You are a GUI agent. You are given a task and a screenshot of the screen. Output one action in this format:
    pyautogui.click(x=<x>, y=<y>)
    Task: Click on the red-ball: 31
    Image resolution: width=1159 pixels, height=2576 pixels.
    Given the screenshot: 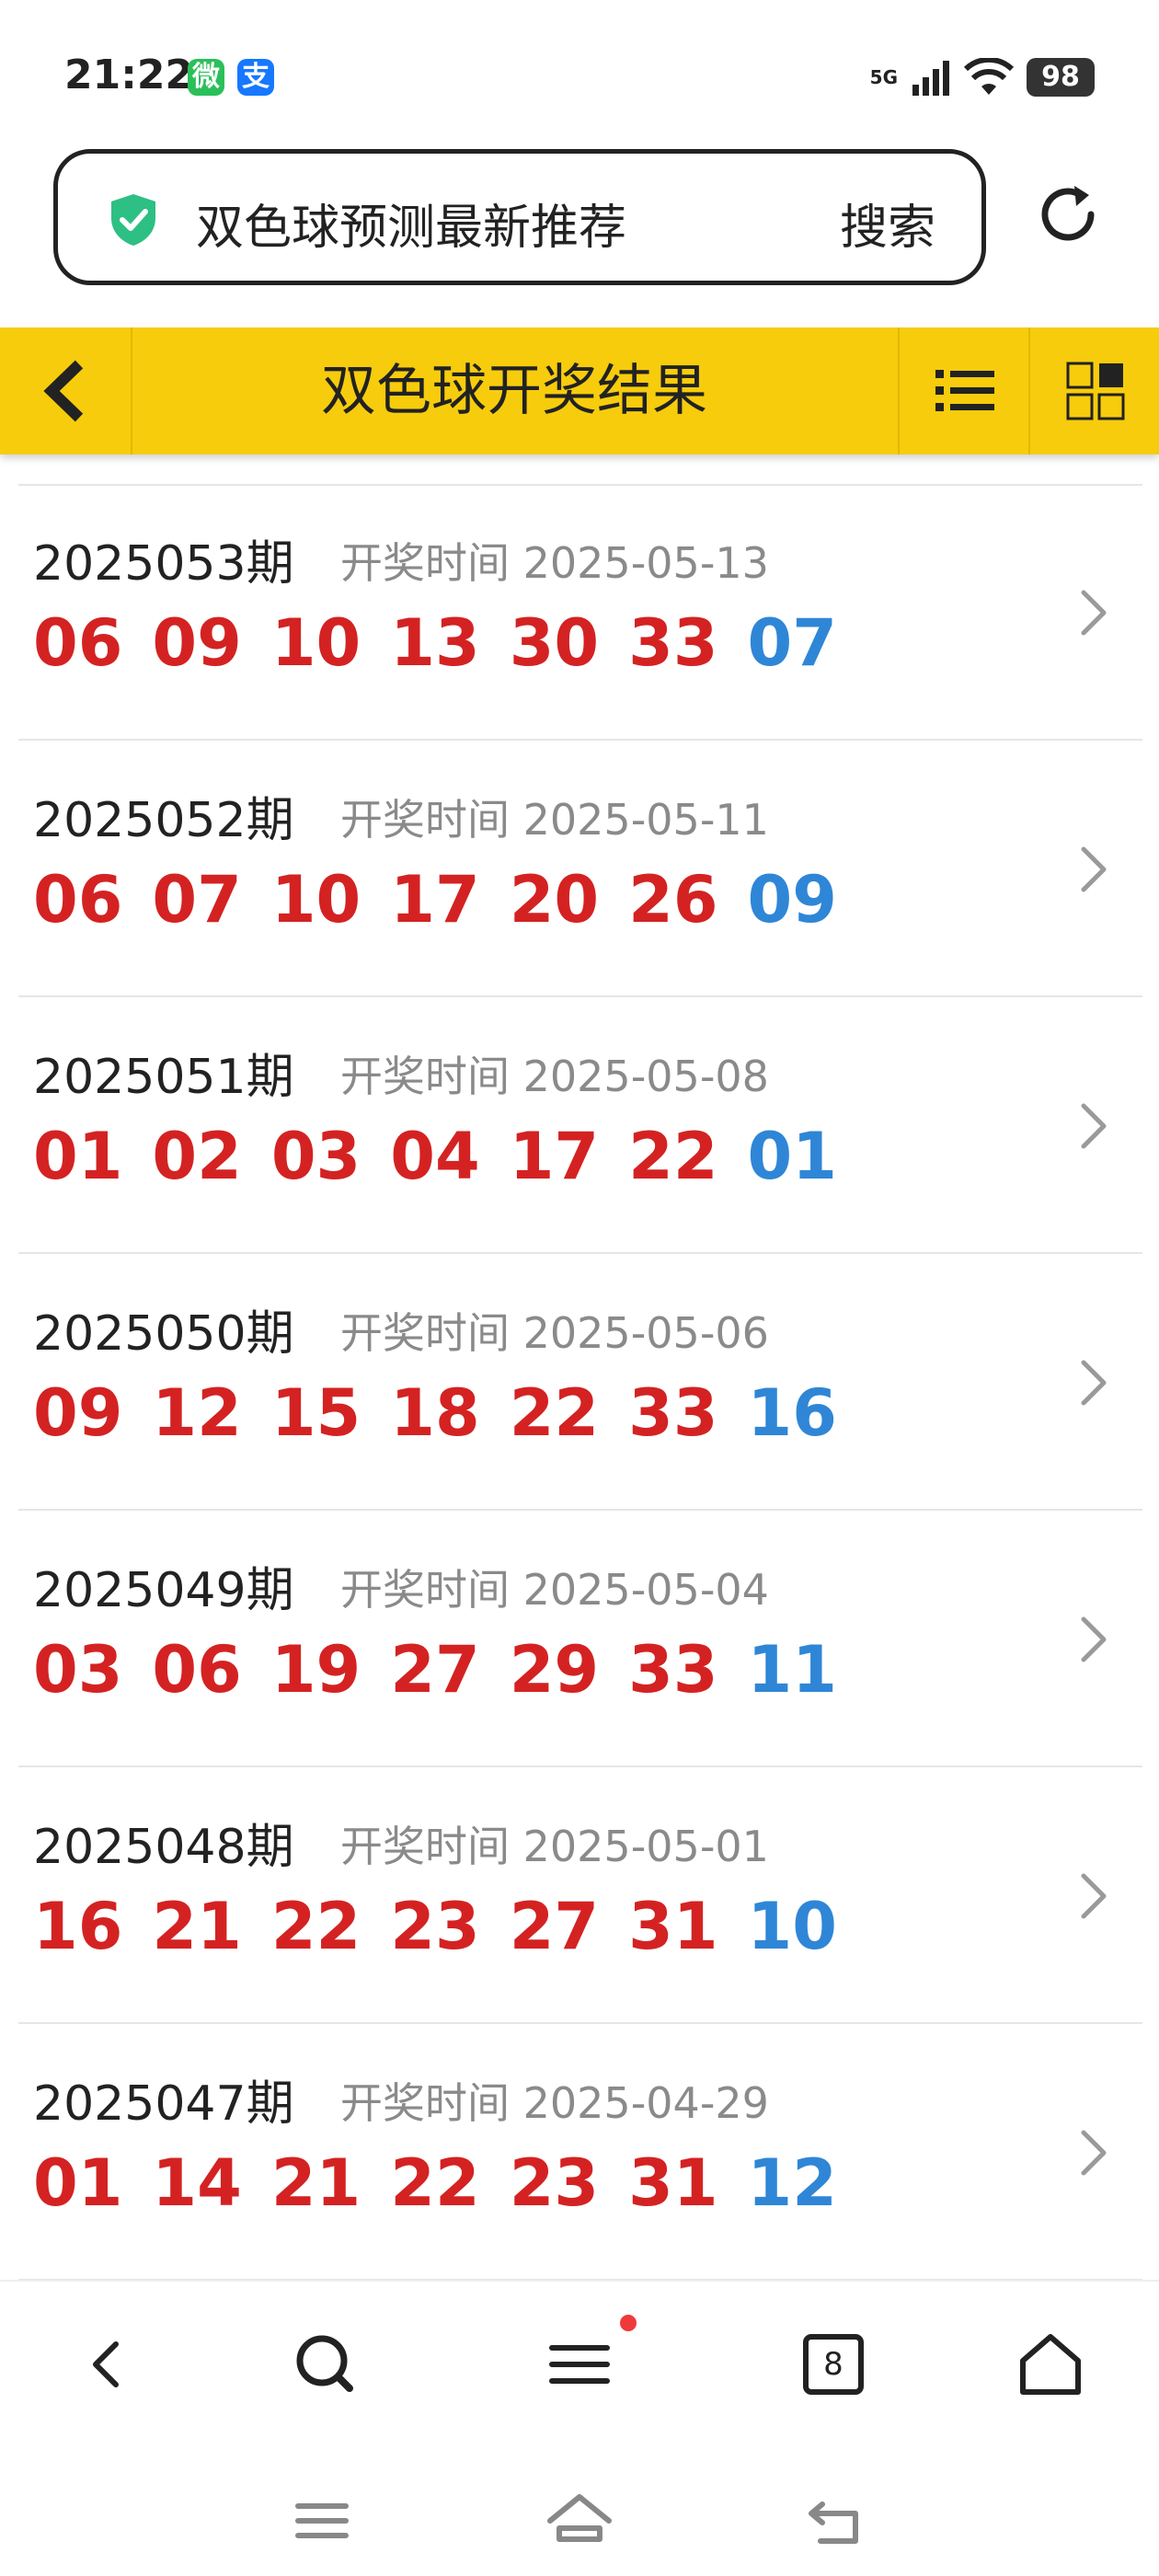 What is the action you would take?
    pyautogui.click(x=673, y=1926)
    